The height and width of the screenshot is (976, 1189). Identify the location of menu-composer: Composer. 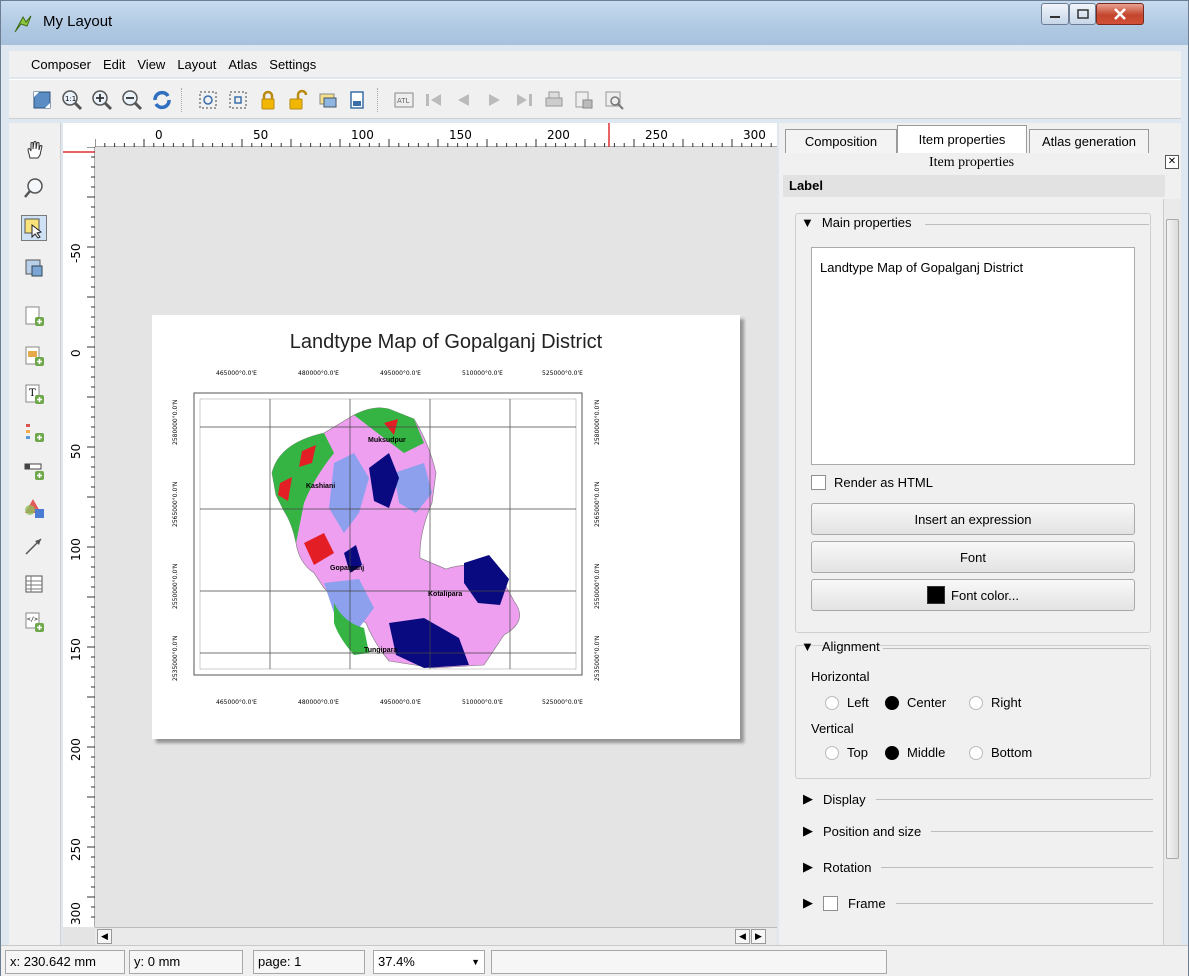
(61, 64).